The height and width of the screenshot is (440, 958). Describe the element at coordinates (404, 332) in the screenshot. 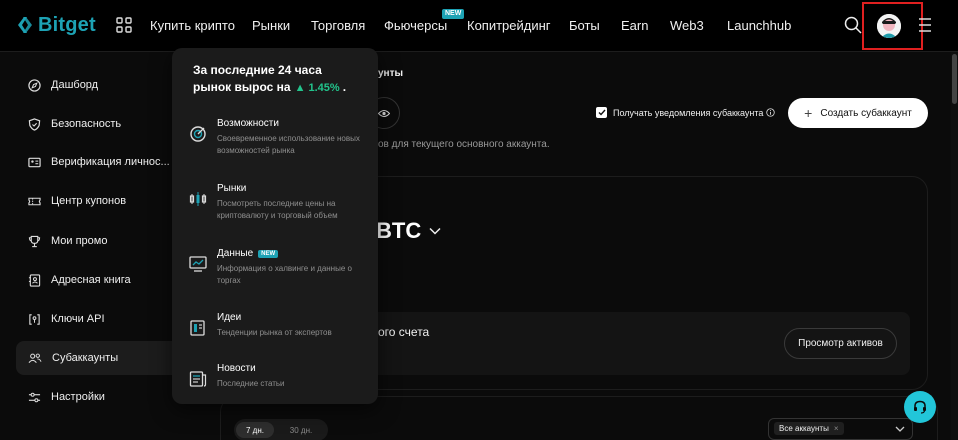

I see `account-title: ого счета` at that location.